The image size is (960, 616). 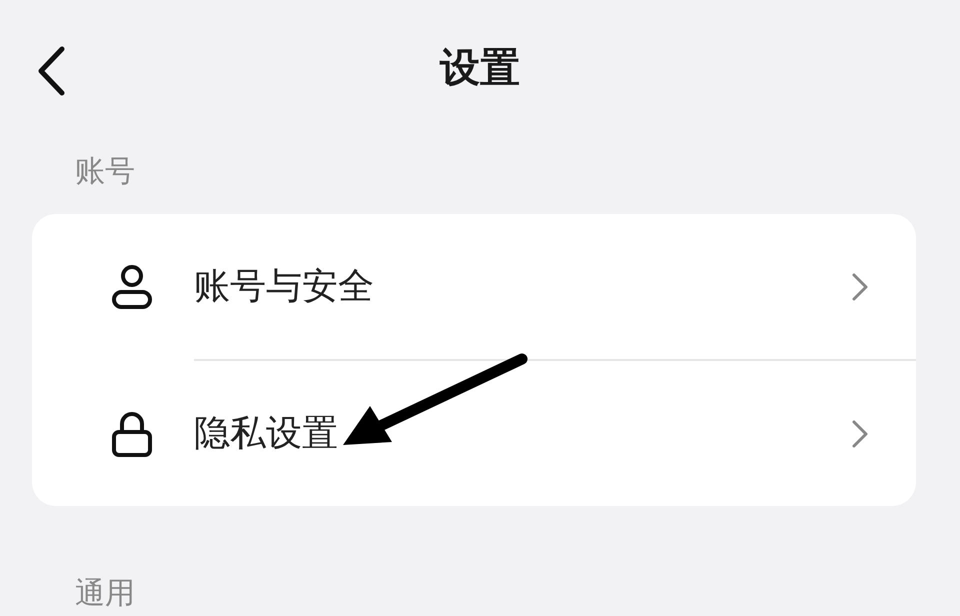 I want to click on page-title: 设置, so click(x=480, y=68).